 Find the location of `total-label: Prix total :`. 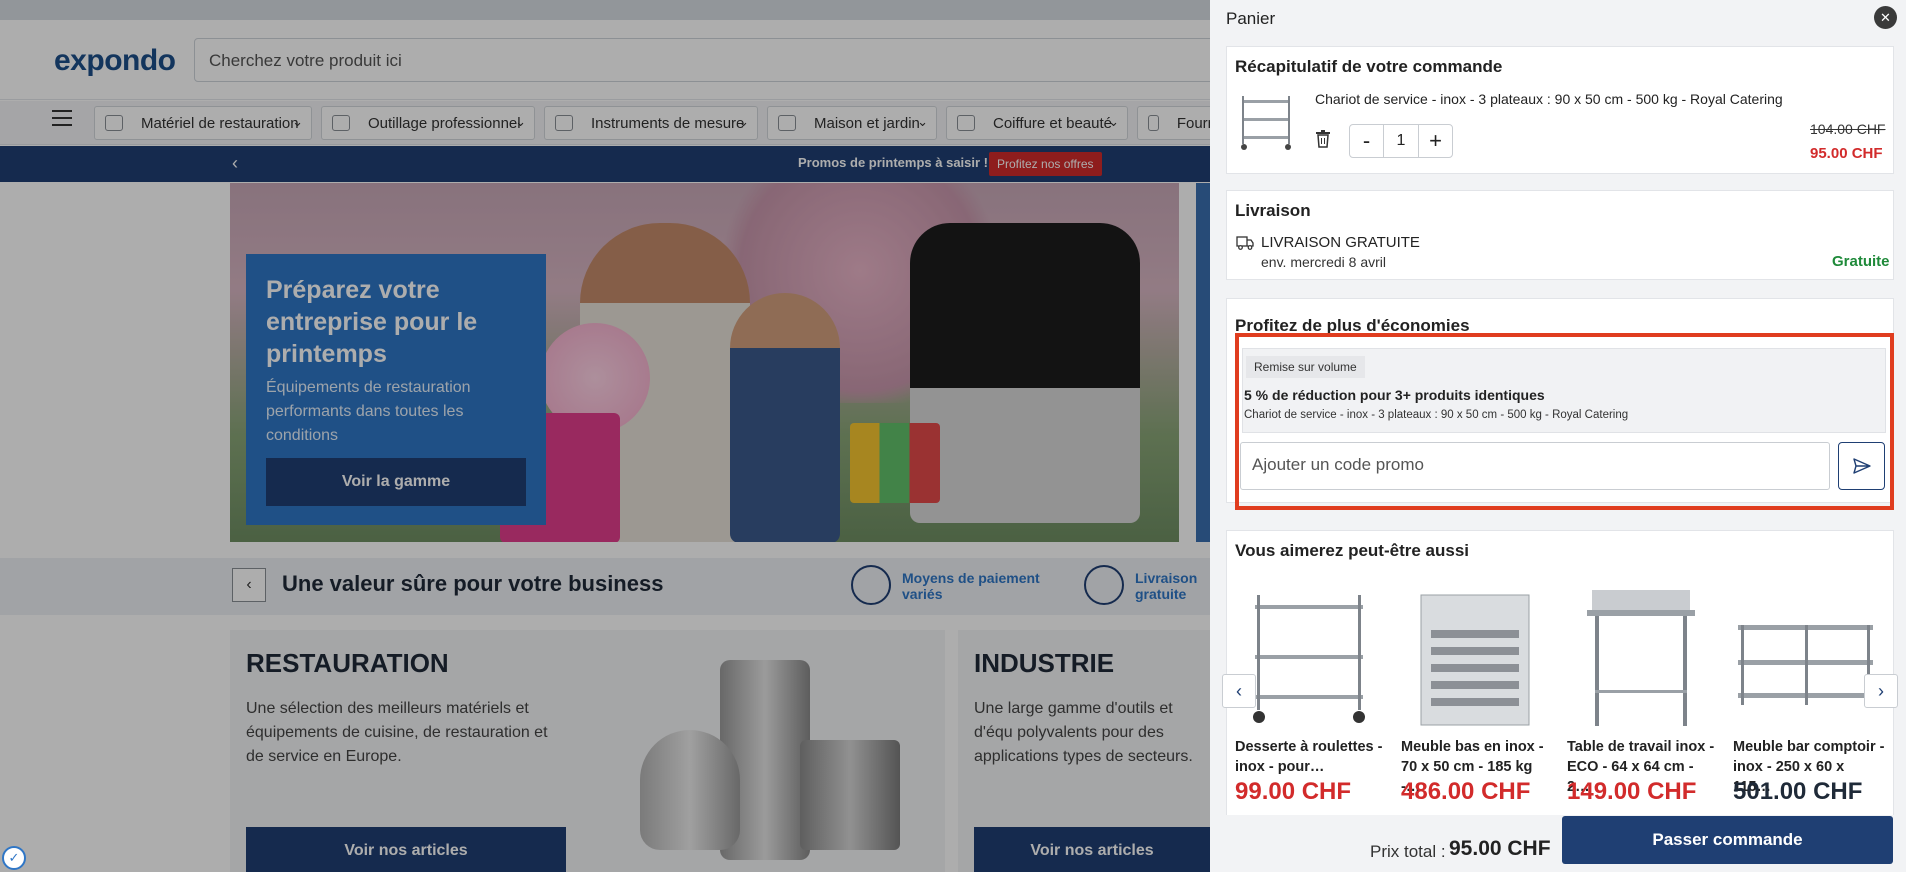

total-label: Prix total : is located at coordinates (1408, 851).